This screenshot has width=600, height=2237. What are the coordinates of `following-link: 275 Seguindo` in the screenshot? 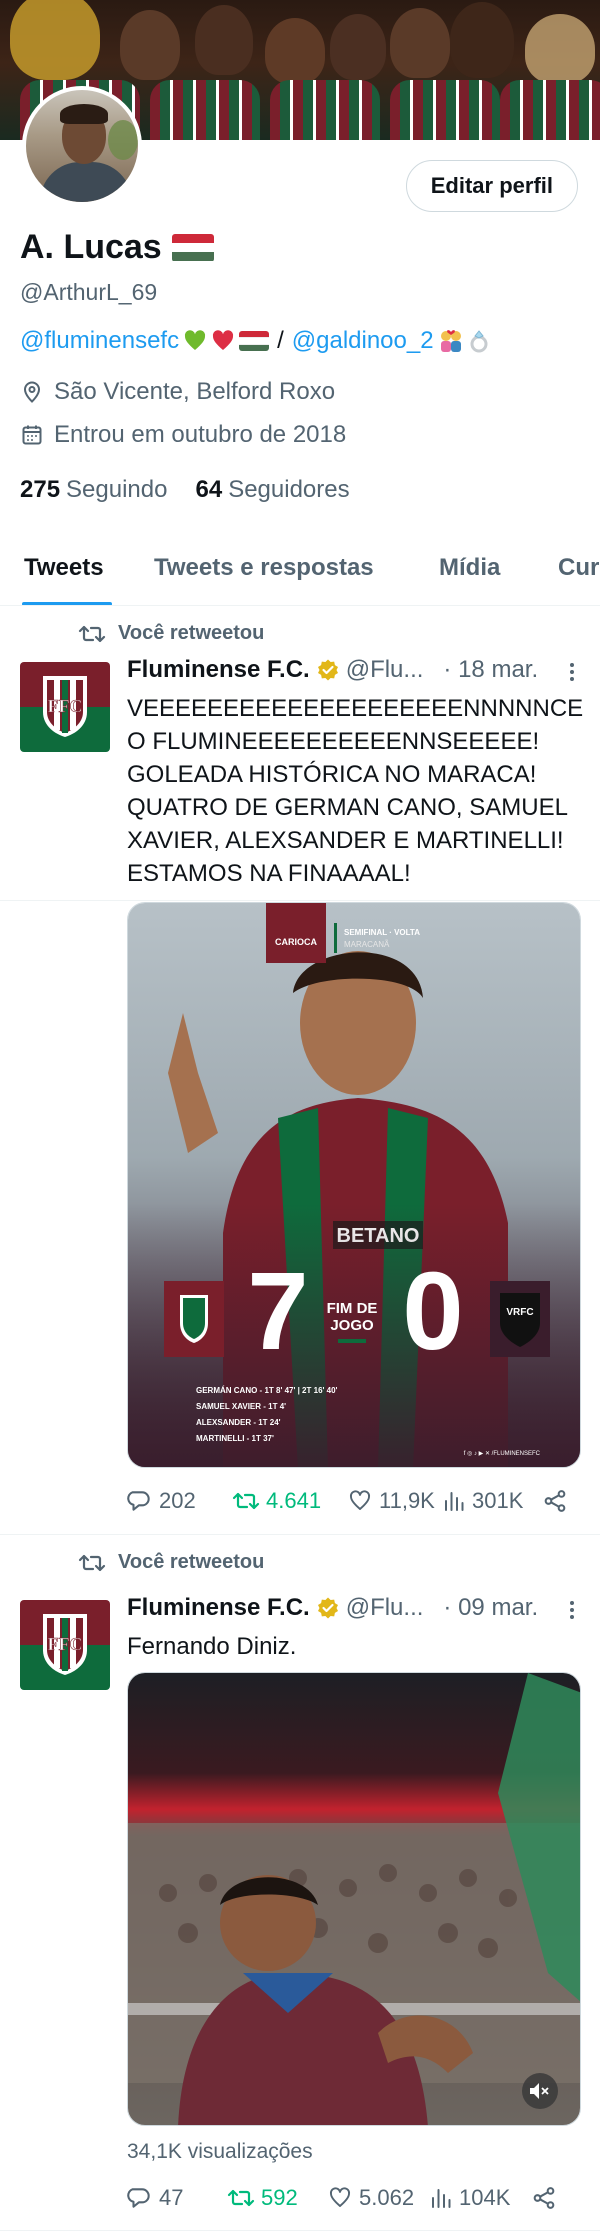 It's located at (93, 490).